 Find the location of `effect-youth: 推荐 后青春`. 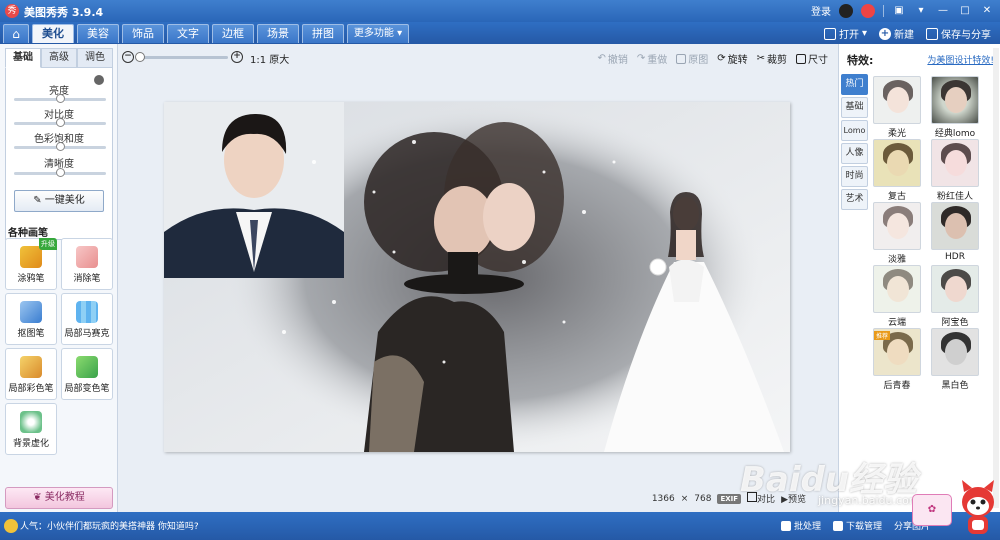

effect-youth: 推荐 后青春 is located at coordinates (897, 359).